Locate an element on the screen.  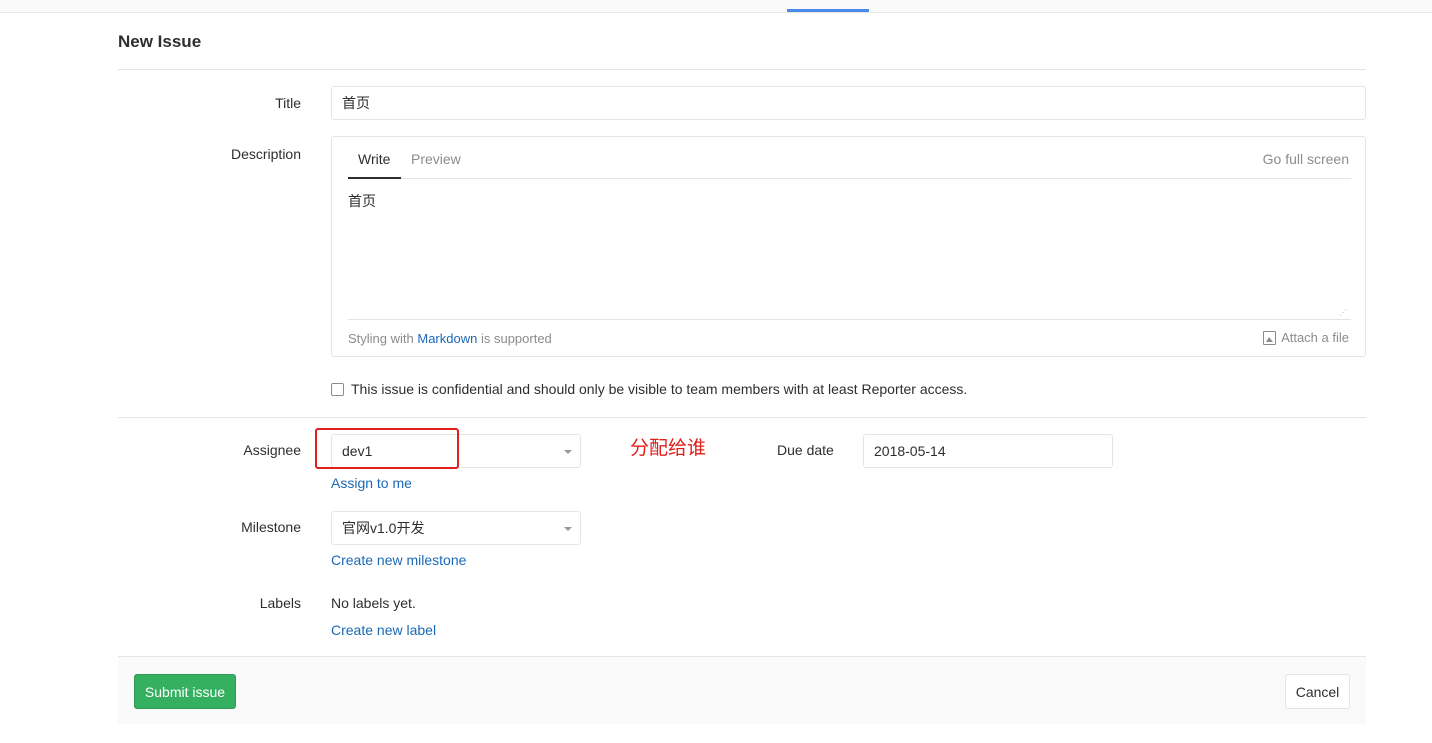
labels-label: Labels is located at coordinates (280, 603).